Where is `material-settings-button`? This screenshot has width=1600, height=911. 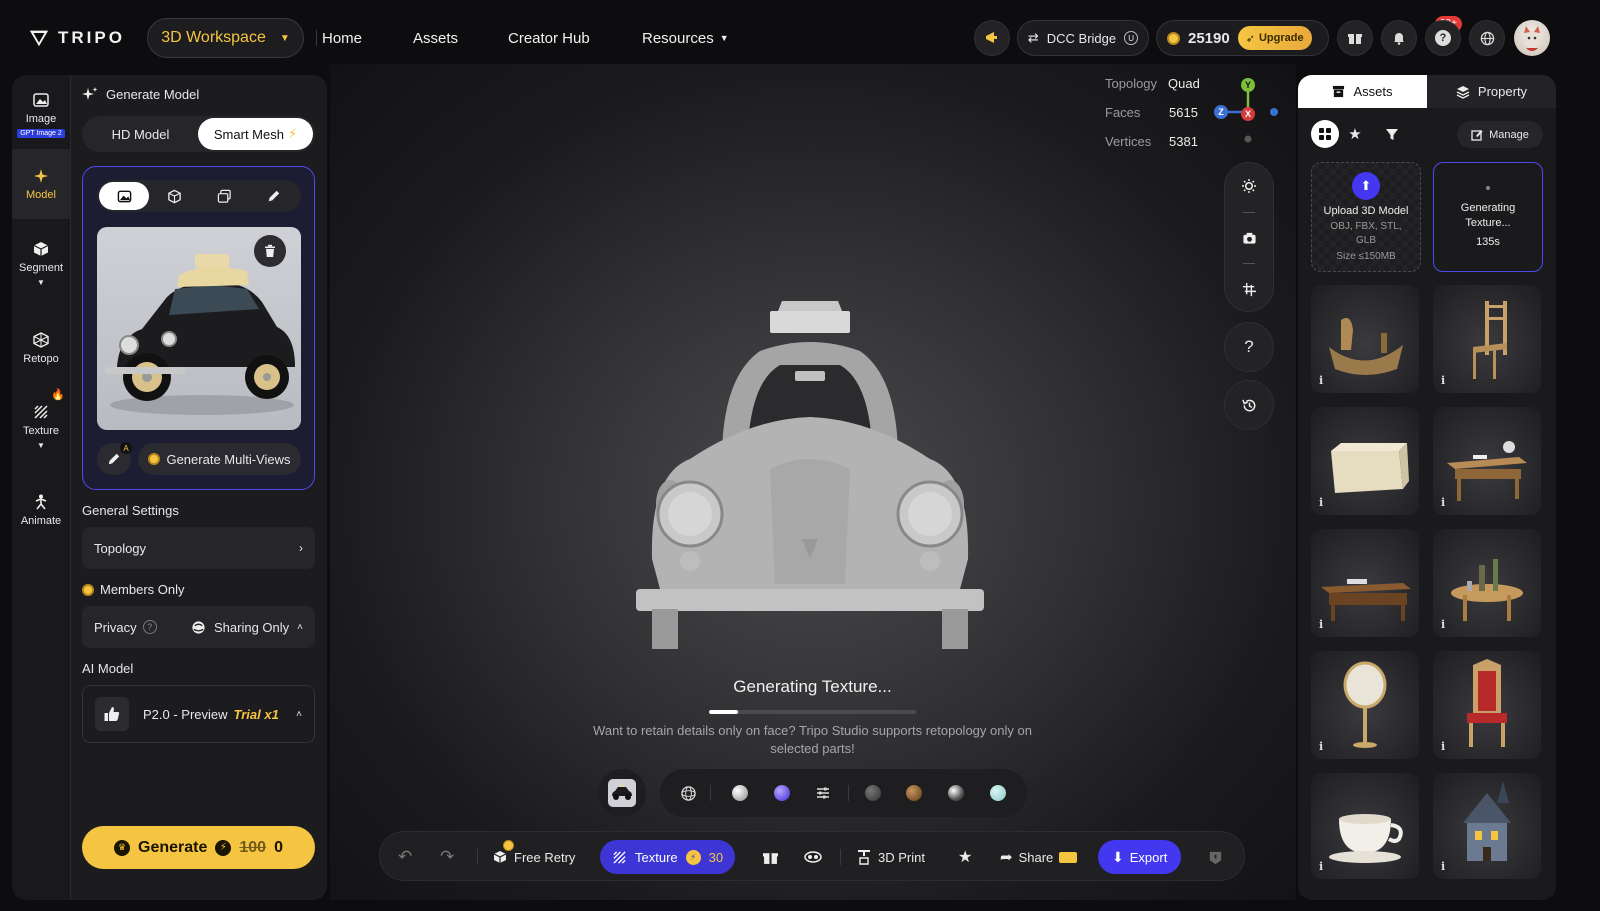
material-settings-button is located at coordinates (823, 793).